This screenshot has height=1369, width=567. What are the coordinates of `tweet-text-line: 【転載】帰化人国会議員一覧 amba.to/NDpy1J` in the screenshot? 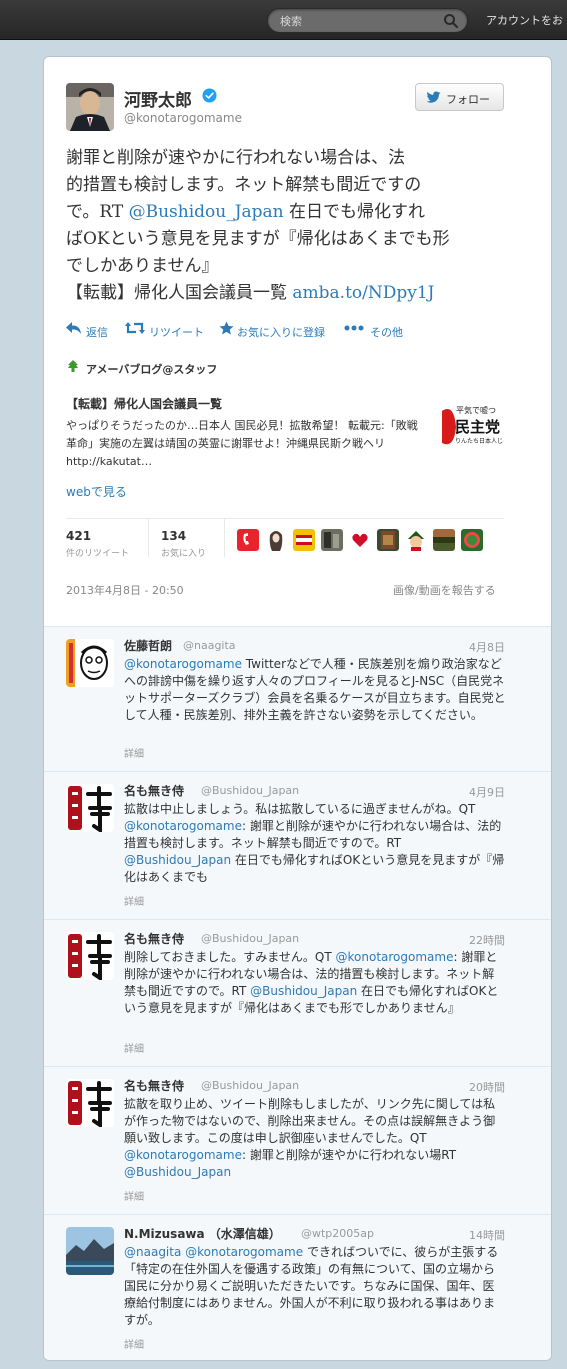 It's located at (301, 293).